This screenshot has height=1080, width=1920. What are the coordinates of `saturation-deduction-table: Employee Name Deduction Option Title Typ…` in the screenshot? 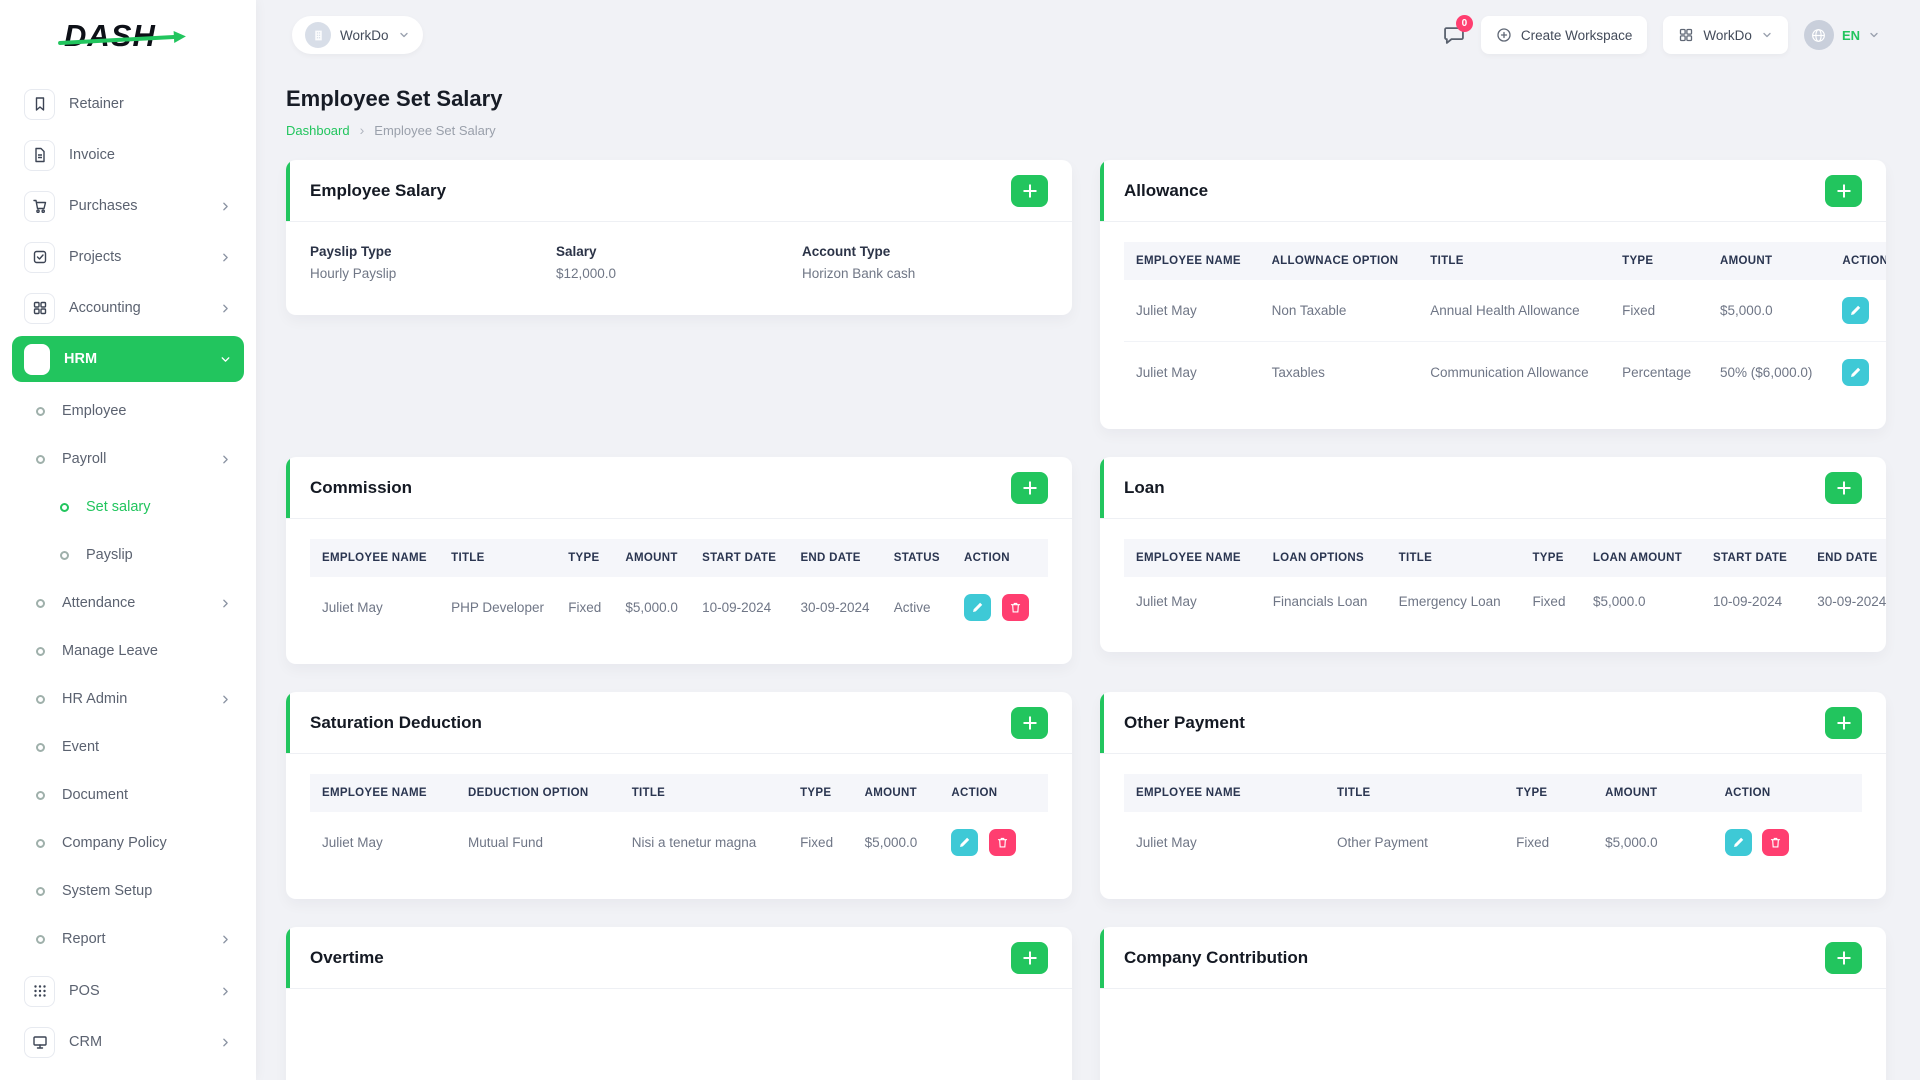 It's located at (679, 823).